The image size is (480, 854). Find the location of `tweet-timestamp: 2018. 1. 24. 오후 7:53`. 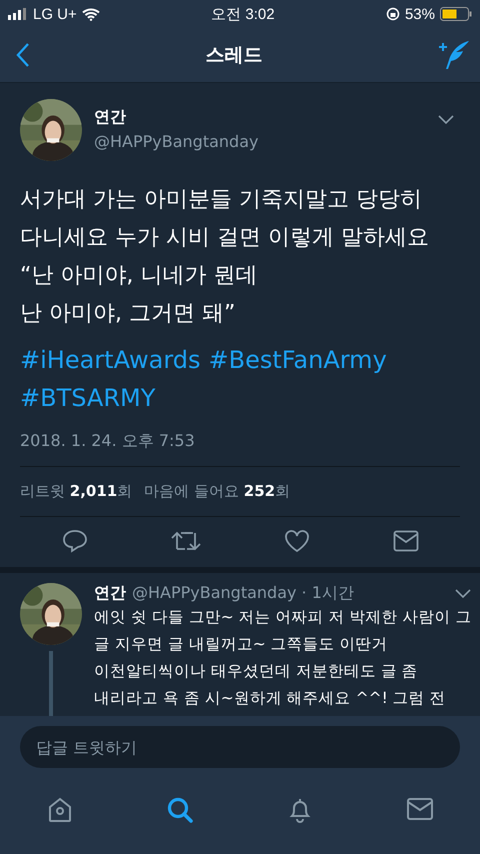

tweet-timestamp: 2018. 1. 24. 오후 7:53 is located at coordinates (240, 449).